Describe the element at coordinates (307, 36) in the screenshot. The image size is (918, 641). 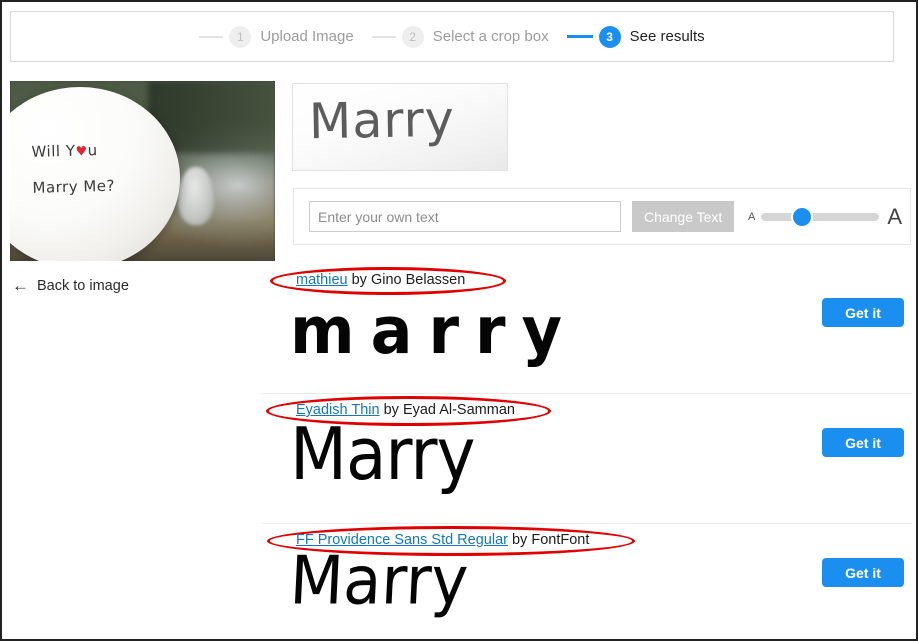
I see `step-1-label: Upload Image` at that location.